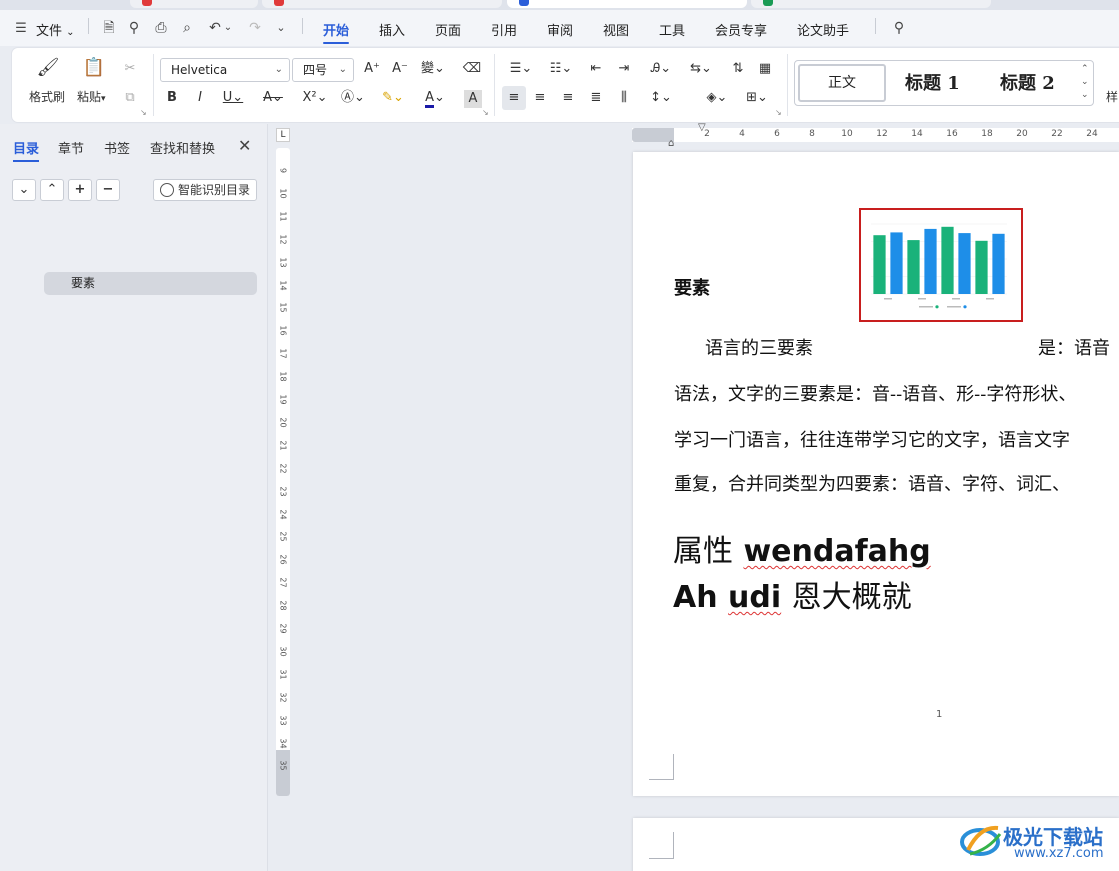 The width and height of the screenshot is (1119, 871). I want to click on decrease-font-icon: A⁻, so click(400, 69).